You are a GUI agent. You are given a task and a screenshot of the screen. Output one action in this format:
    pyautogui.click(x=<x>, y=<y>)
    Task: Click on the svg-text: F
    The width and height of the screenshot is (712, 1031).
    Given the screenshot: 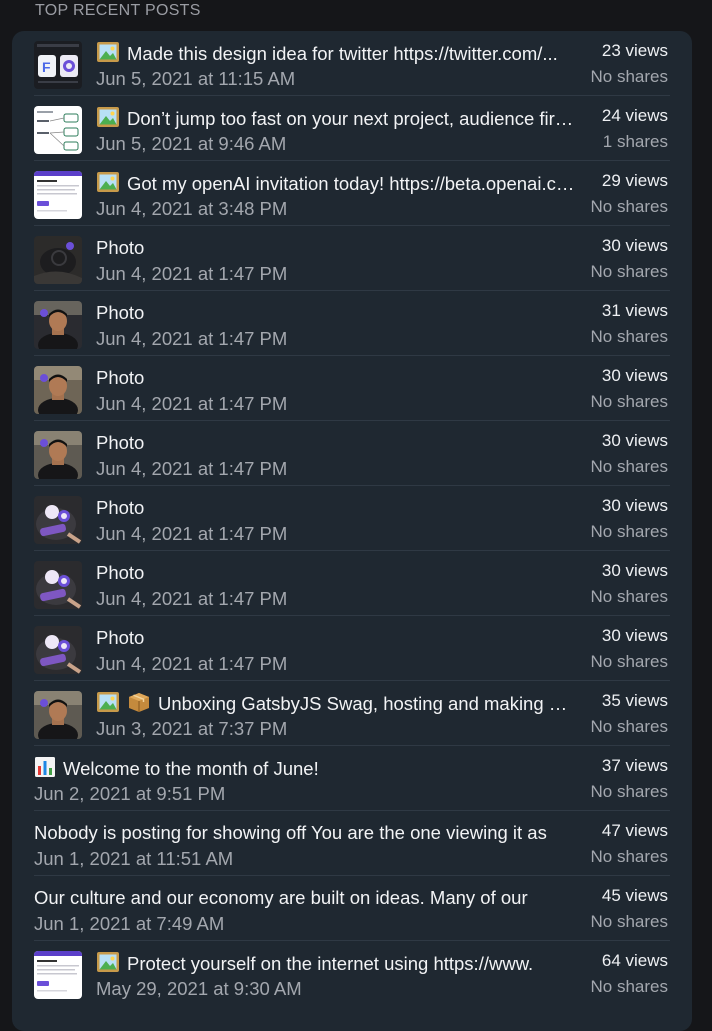 What is the action you would take?
    pyautogui.click(x=46, y=67)
    